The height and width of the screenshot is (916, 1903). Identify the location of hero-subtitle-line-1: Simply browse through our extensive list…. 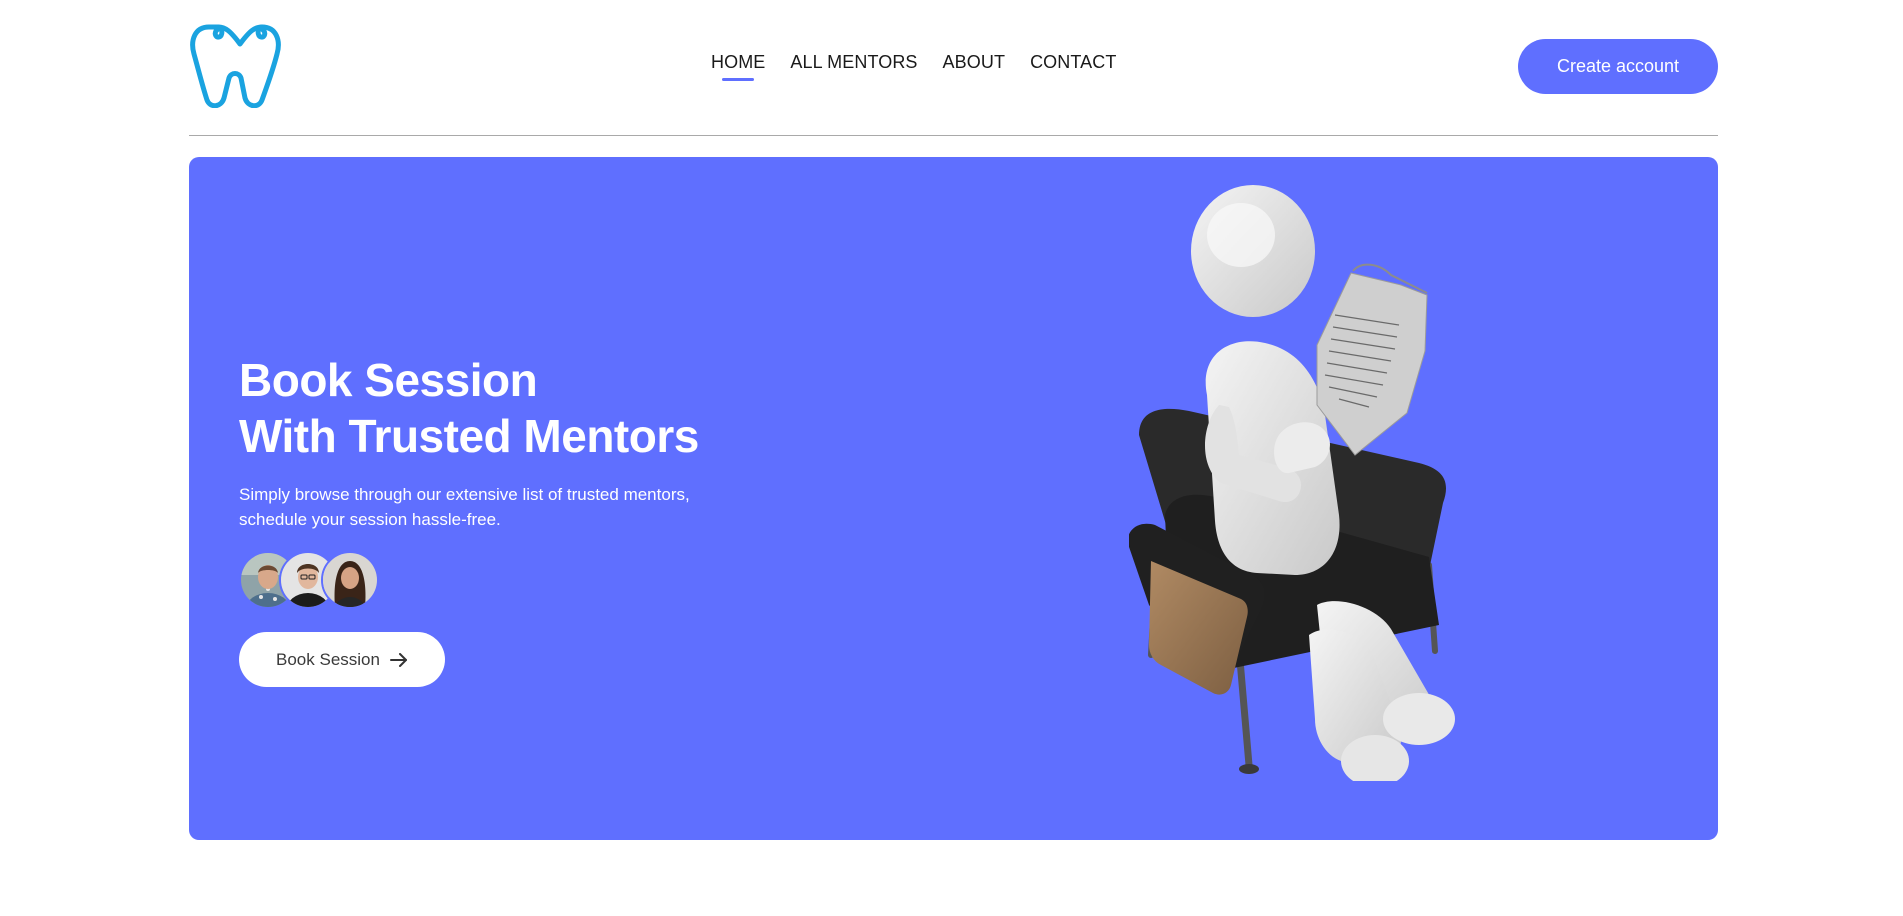
(464, 494).